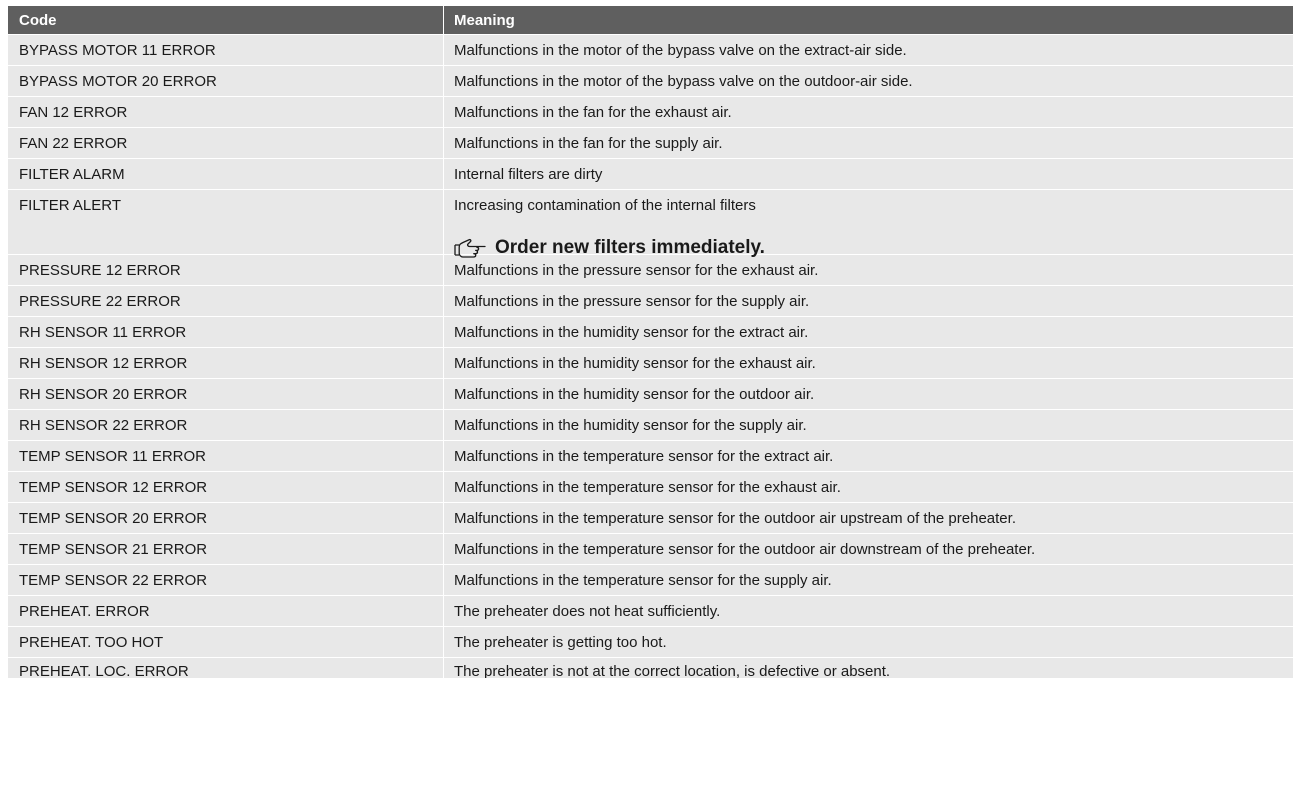 This screenshot has height=785, width=1293. Describe the element at coordinates (560, 642) in the screenshot. I see `meaning-cell: The preheater is getting too hot.` at that location.